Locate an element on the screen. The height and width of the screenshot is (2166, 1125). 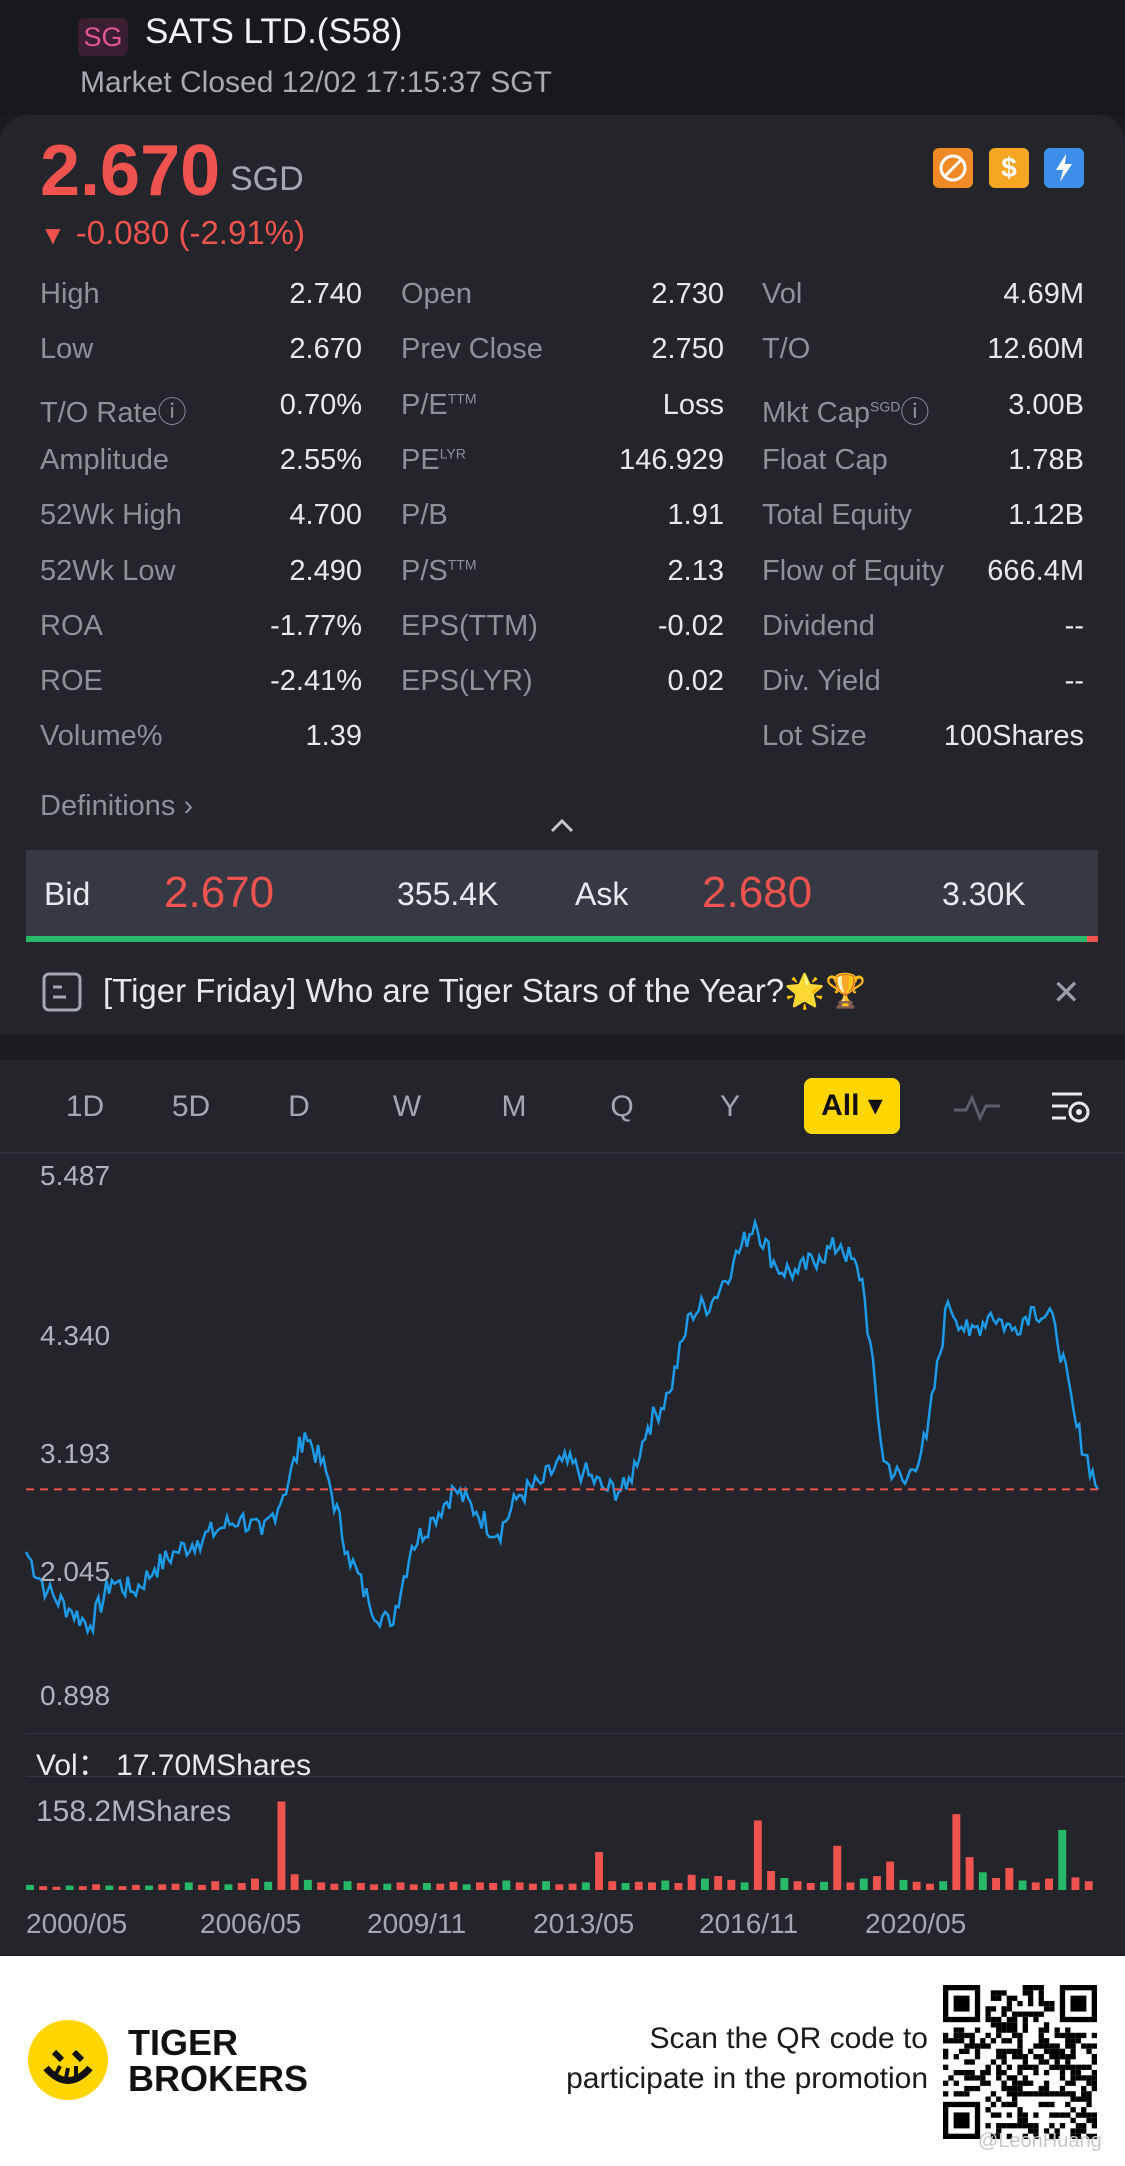
bid-ask-ratio-bar is located at coordinates (562, 939).